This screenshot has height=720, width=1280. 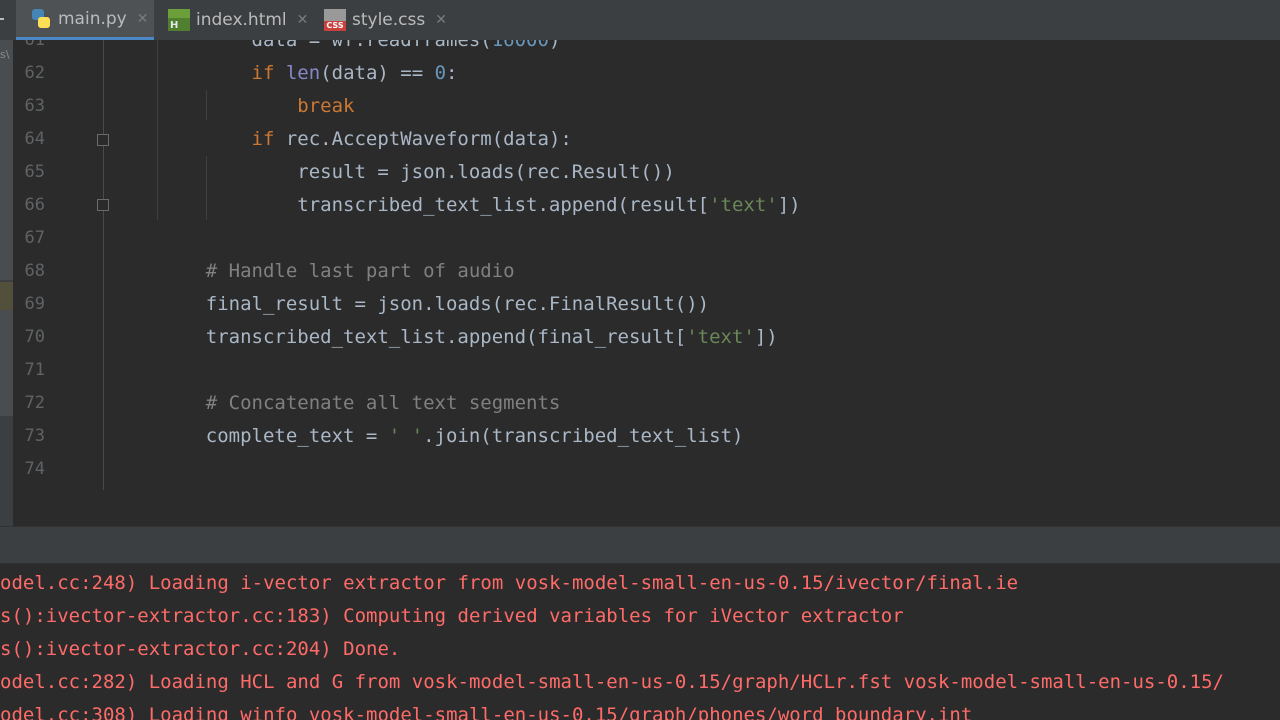 I want to click on code-text: data = wf.readframes(16000), so click(x=360, y=48).